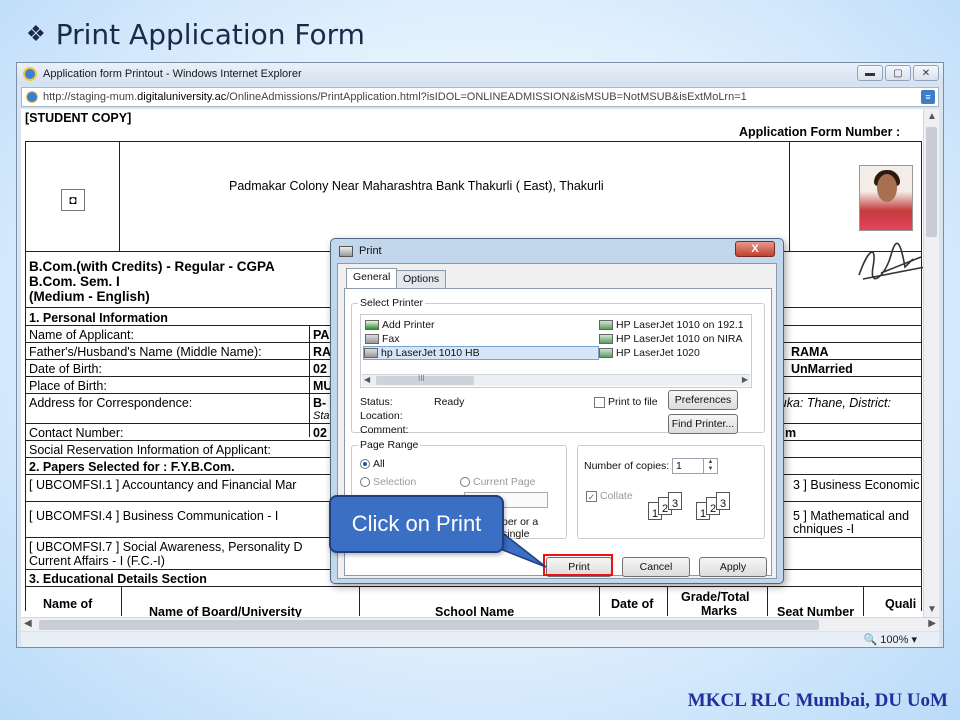  Describe the element at coordinates (932, 623) in the screenshot. I see `scroll-right-icon: ▶` at that location.